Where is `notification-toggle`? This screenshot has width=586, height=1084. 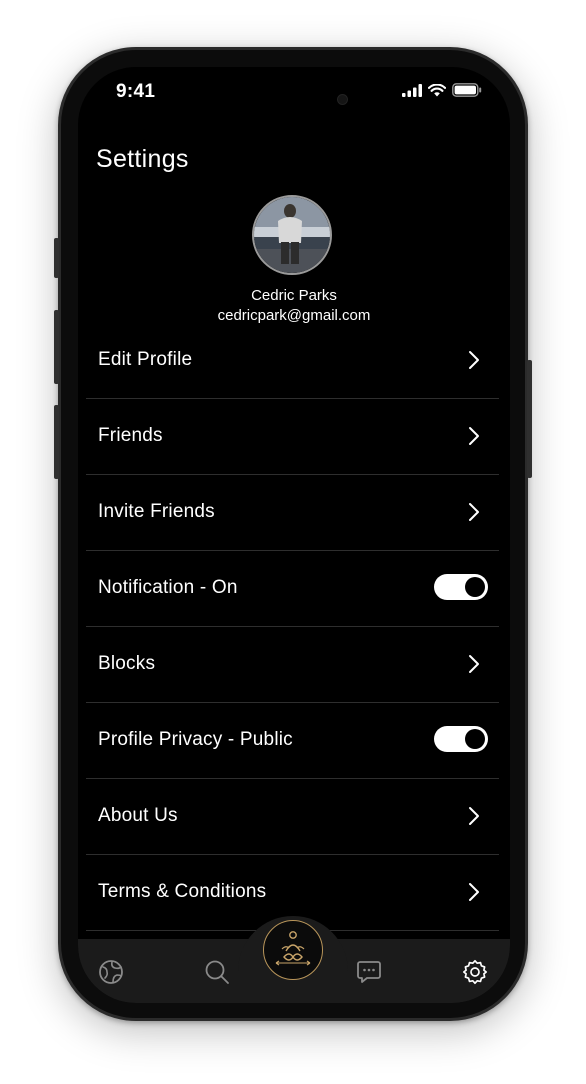 notification-toggle is located at coordinates (461, 587).